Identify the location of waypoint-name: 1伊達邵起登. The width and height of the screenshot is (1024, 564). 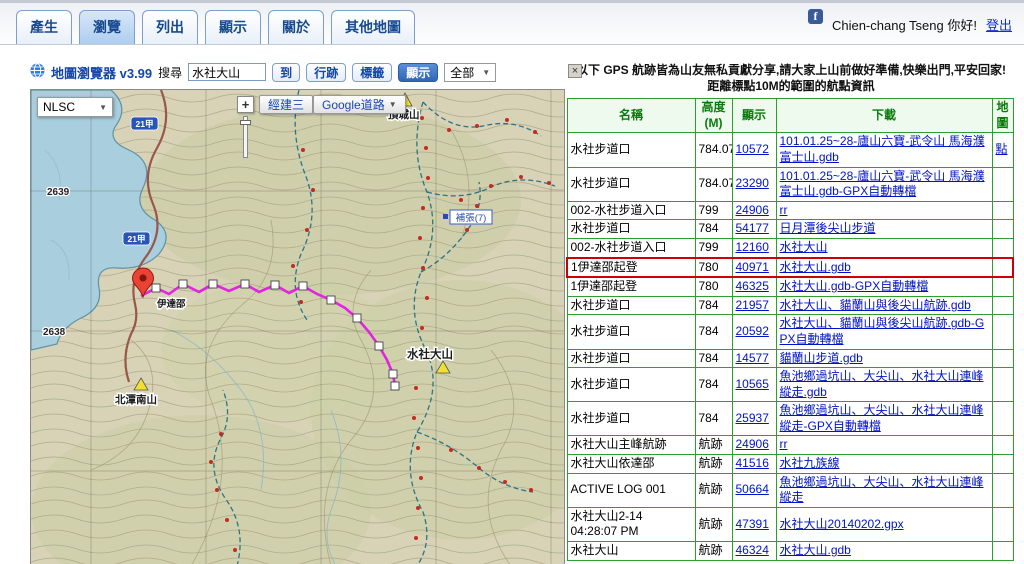
(631, 286).